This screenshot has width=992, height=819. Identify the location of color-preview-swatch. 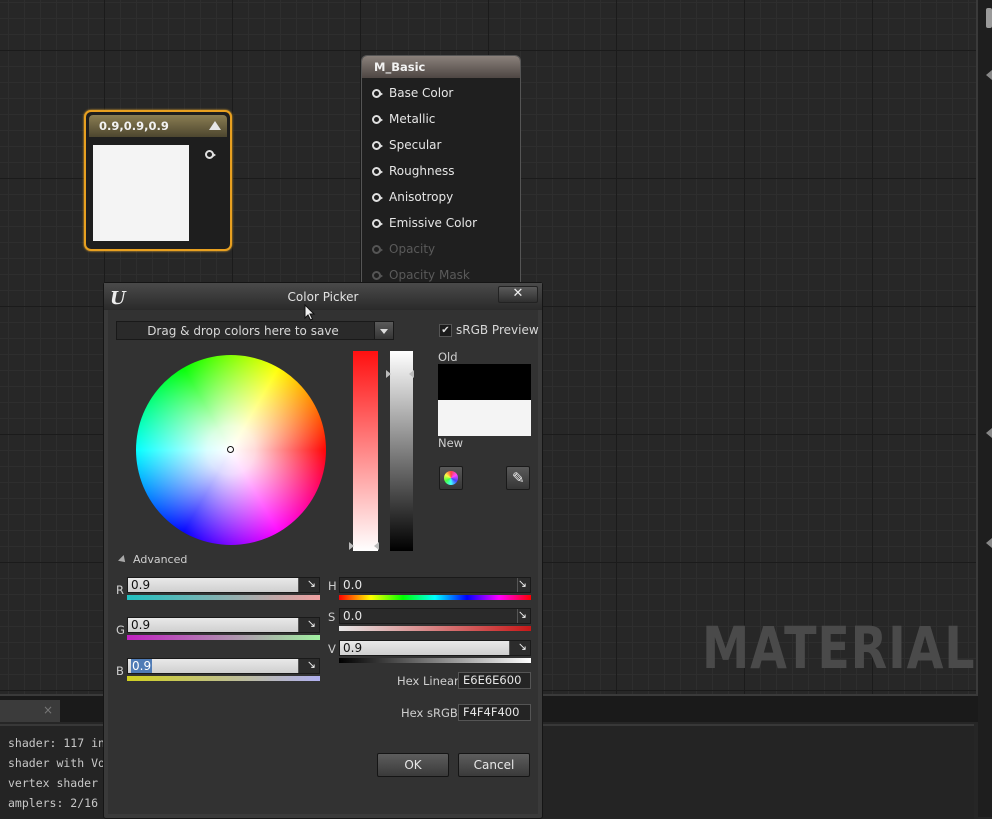
(141, 193).